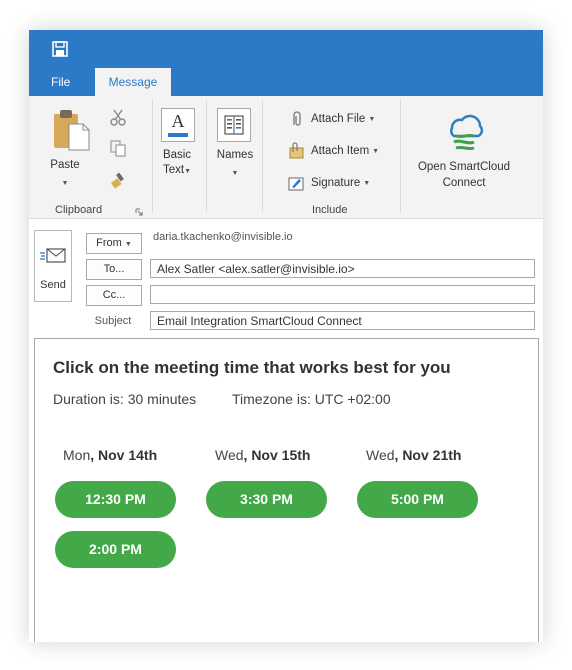 This screenshot has width=572, height=670. What do you see at coordinates (464, 167) in the screenshot?
I see `smartcloud-label: Open SmartCloud` at bounding box center [464, 167].